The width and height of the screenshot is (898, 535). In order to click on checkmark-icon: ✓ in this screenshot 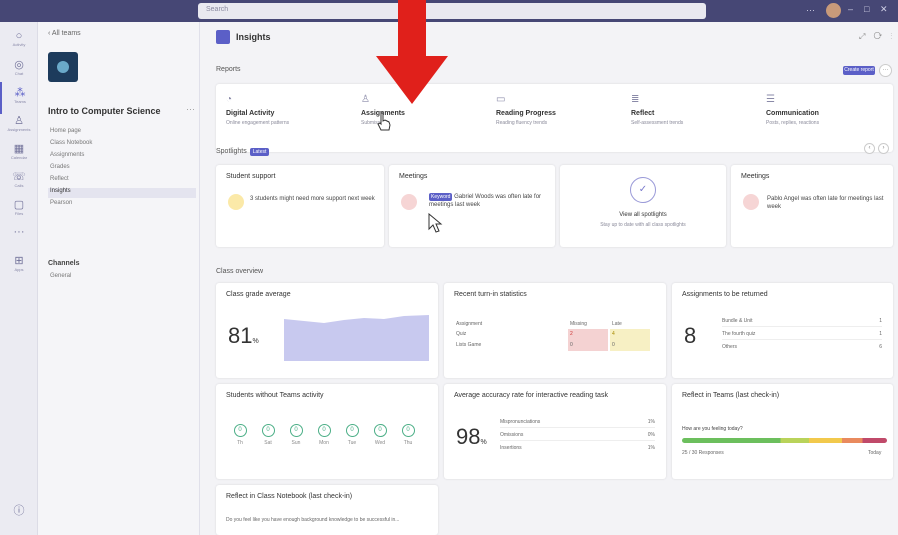, I will do `click(643, 190)`.